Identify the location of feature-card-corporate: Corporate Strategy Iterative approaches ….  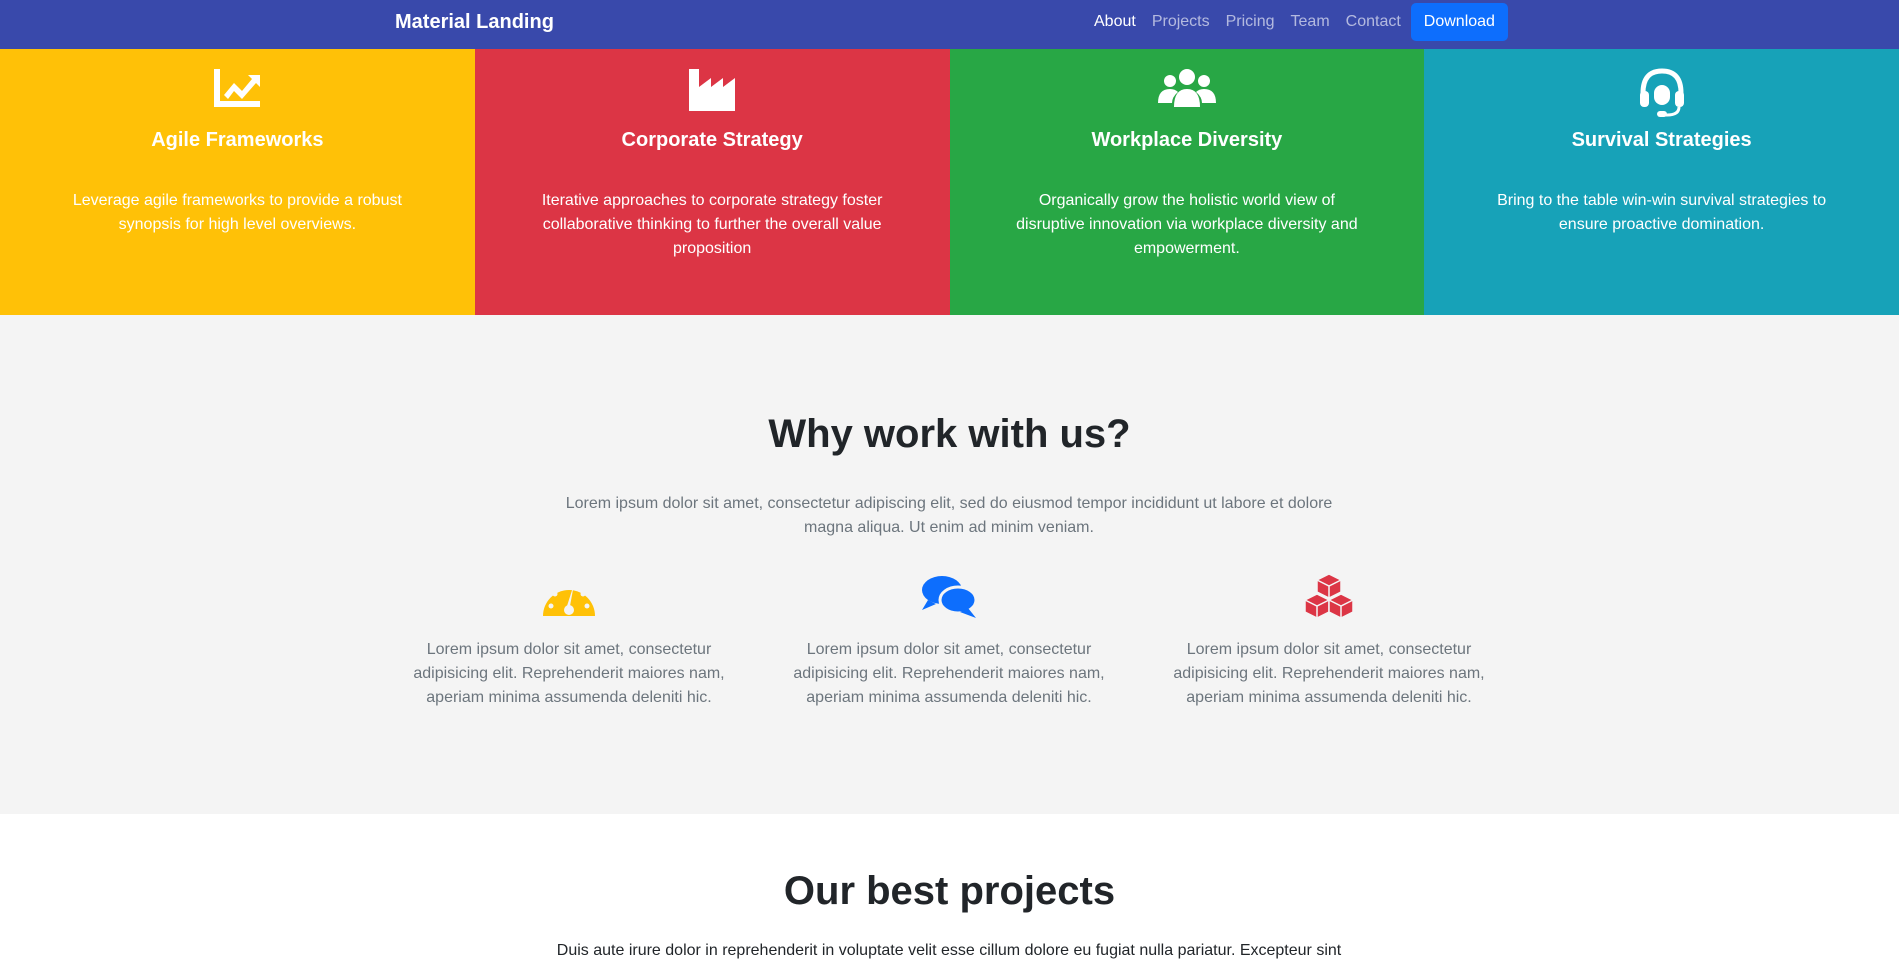
(712, 182).